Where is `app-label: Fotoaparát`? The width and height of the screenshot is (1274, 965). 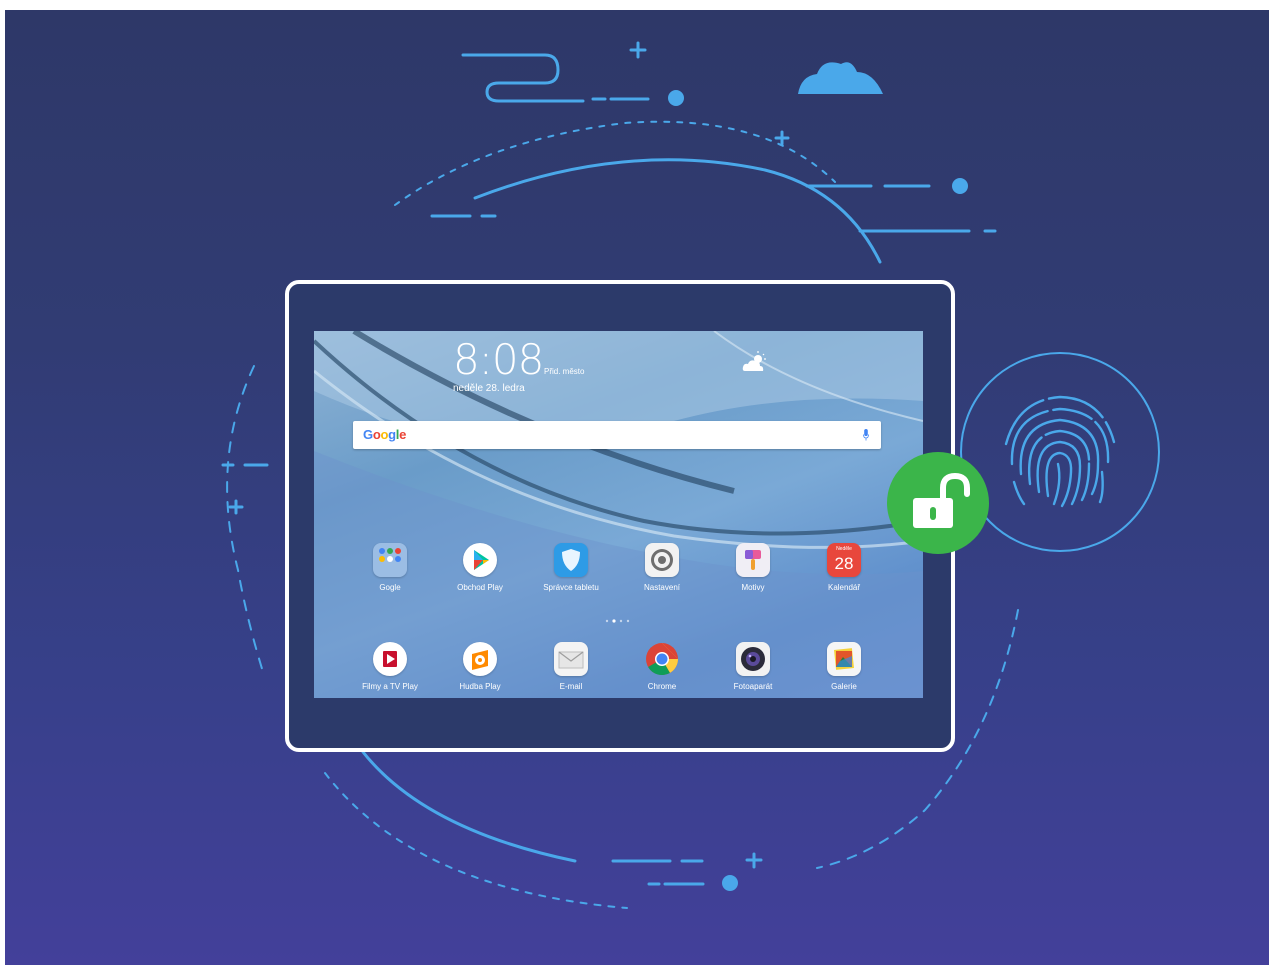
app-label: Fotoaparát is located at coordinates (753, 686).